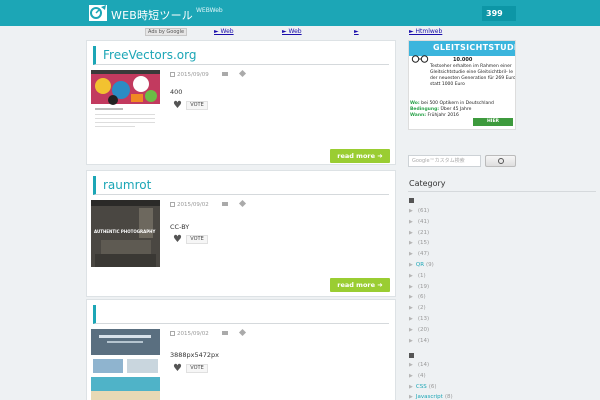 This screenshot has width=600, height=400. Describe the element at coordinates (166, 32) in the screenshot. I see `ads-by-google-label: Ads by Google` at that location.